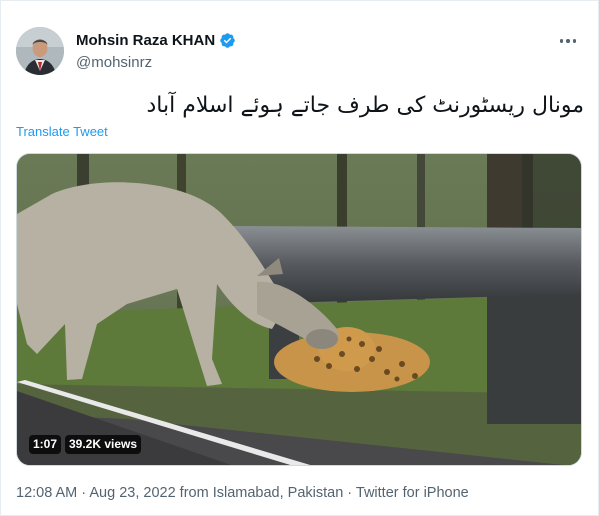 The image size is (599, 516). Describe the element at coordinates (45, 444) in the screenshot. I see `video-duration-badge: 1:07` at that location.